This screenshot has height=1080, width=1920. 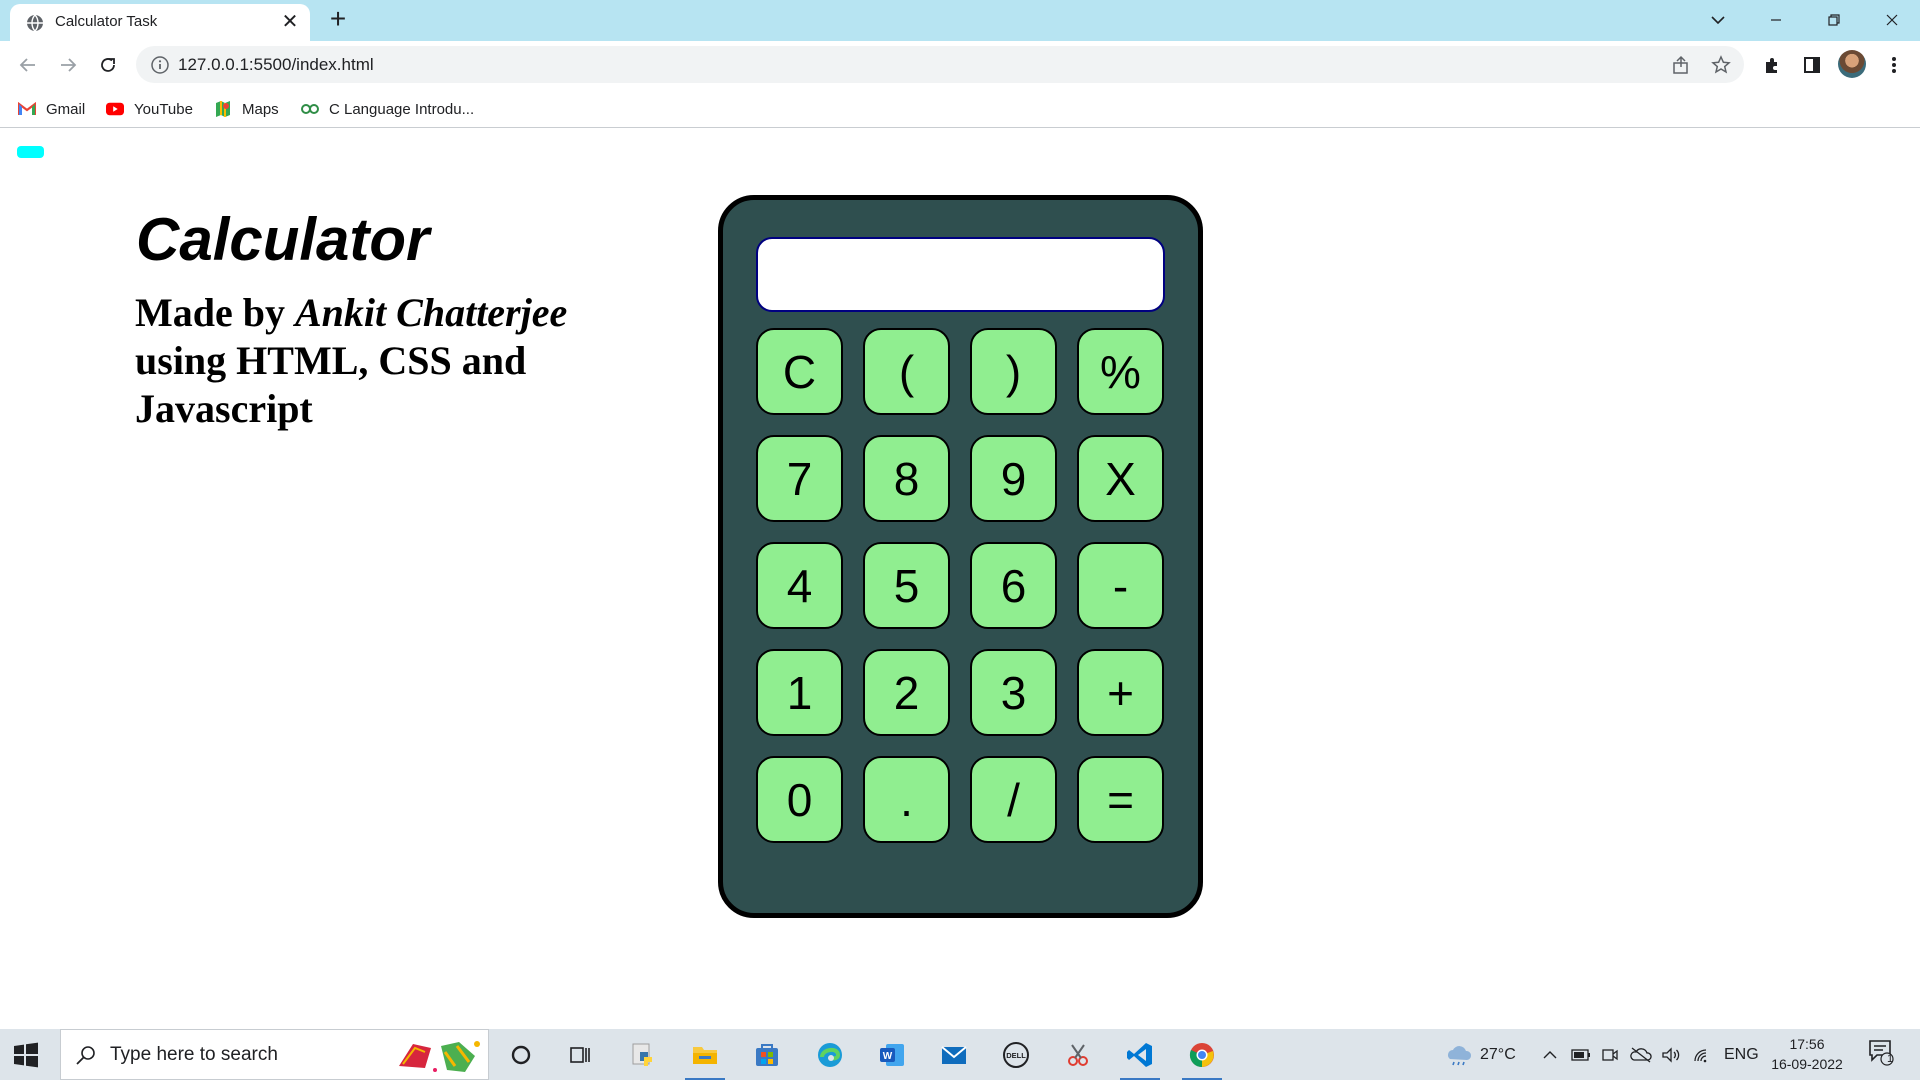 What do you see at coordinates (799, 585) in the screenshot?
I see `key-4: 4` at bounding box center [799, 585].